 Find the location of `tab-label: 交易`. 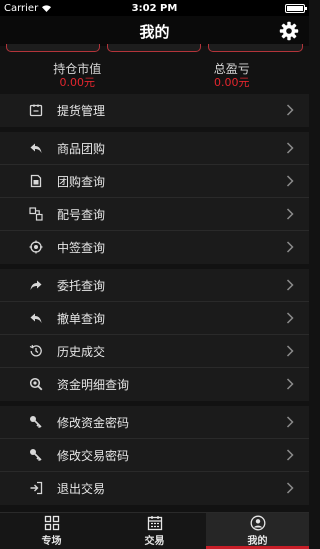

tab-label: 交易 is located at coordinates (154, 541).